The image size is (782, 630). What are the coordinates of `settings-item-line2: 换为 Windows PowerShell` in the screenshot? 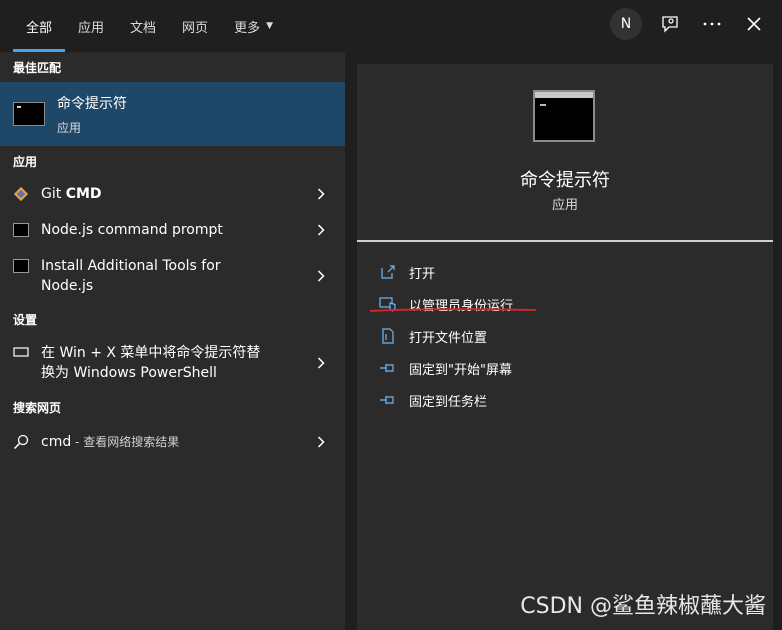 It's located at (129, 373).